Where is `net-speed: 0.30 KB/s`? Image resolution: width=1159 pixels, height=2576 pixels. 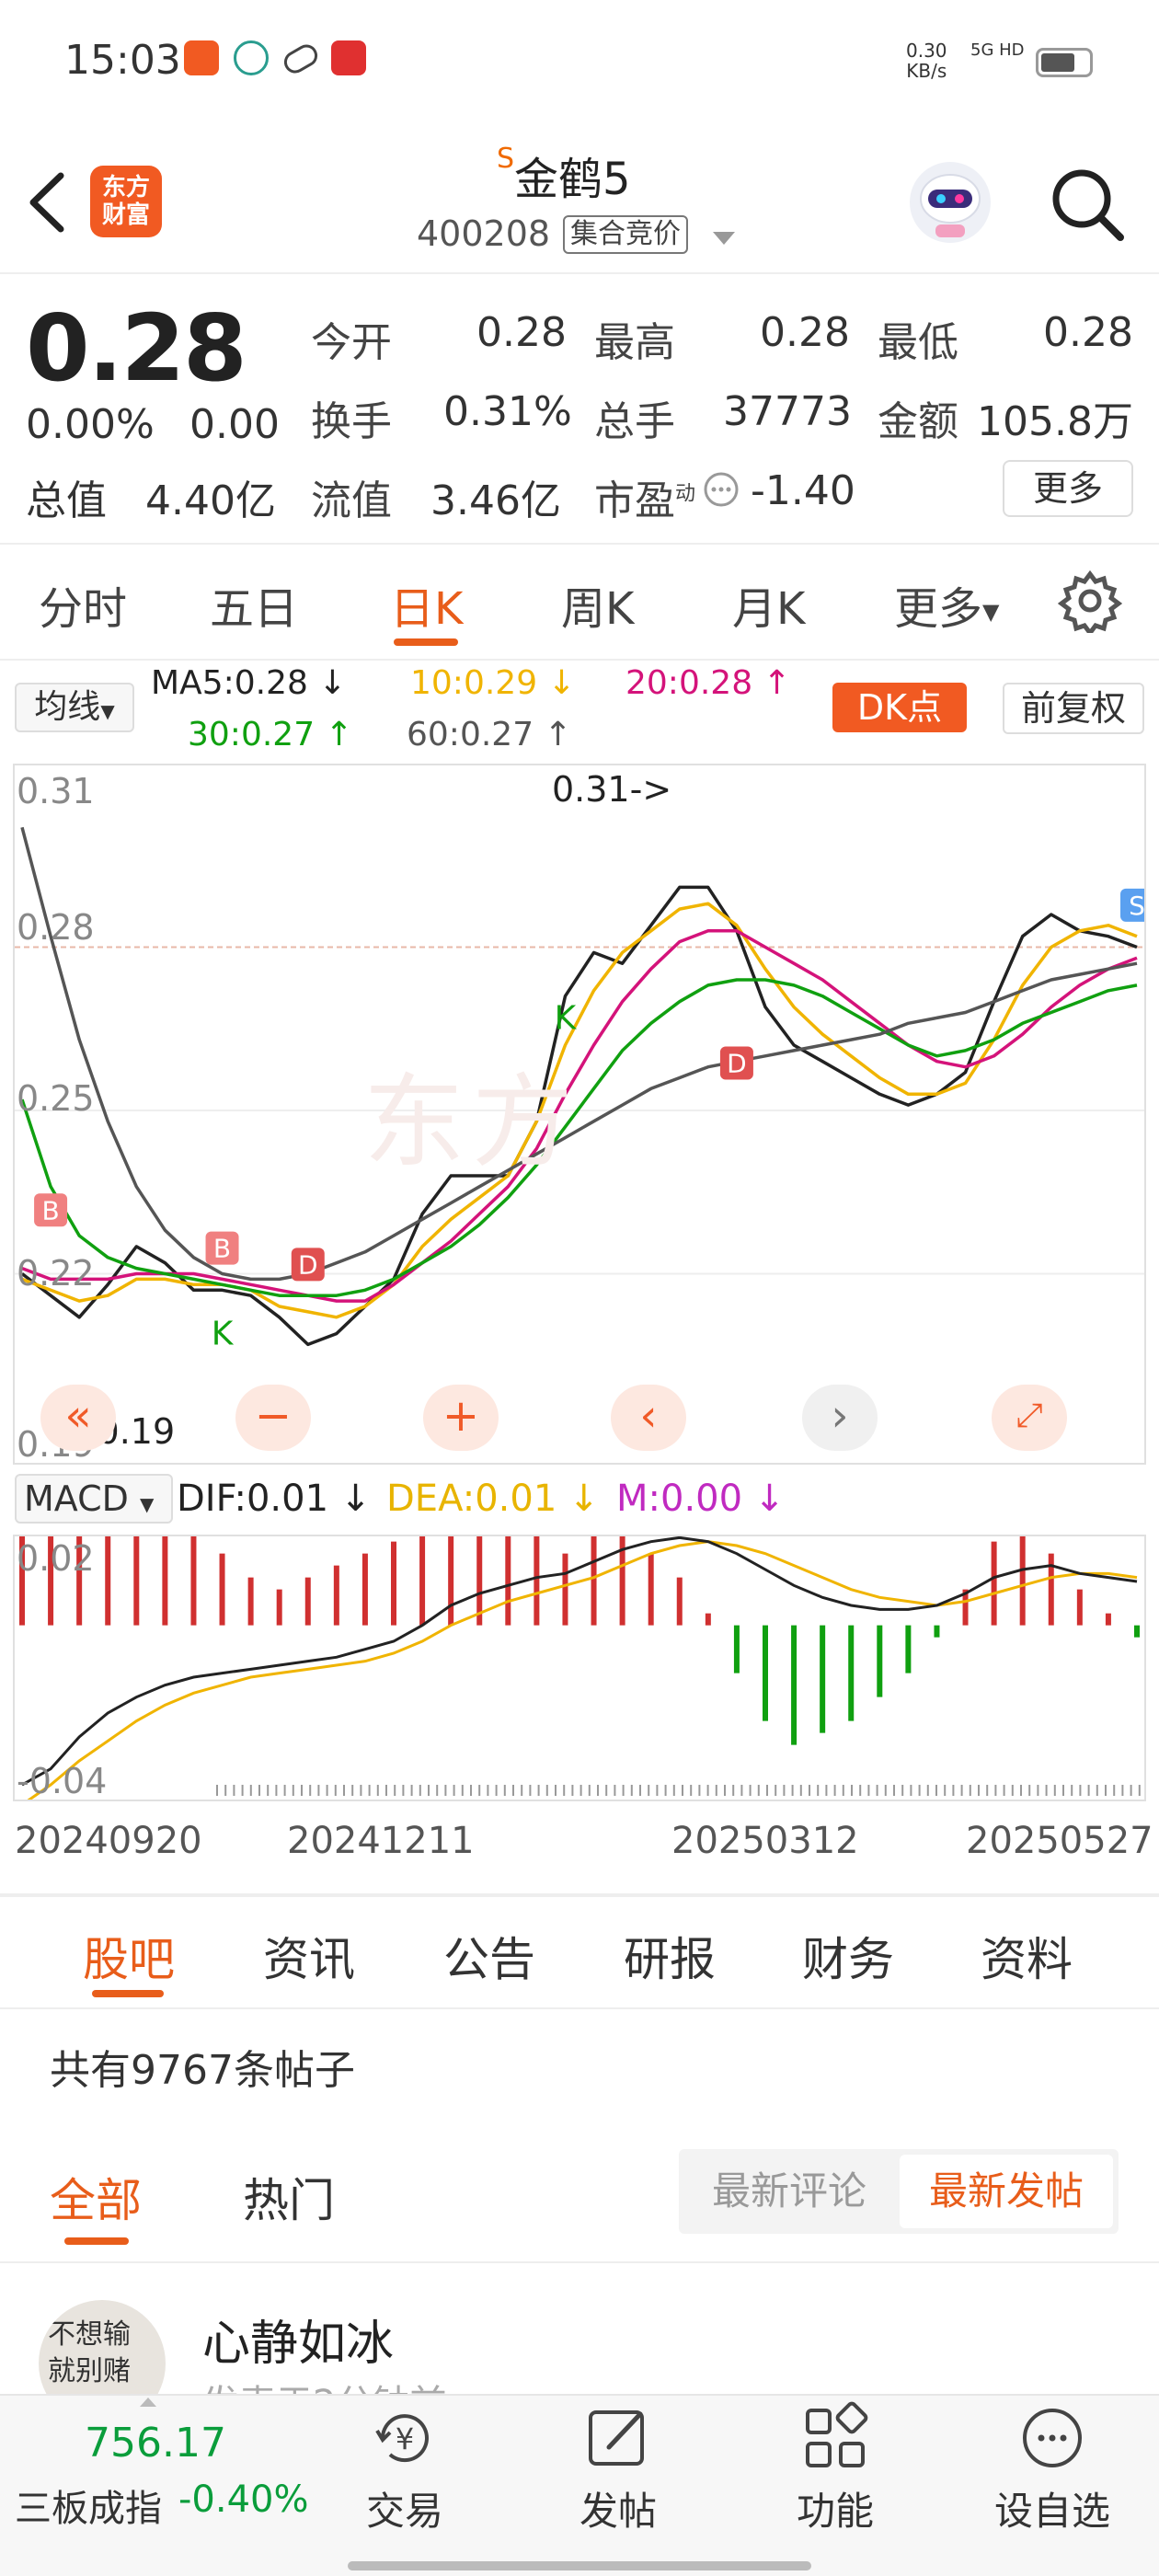 net-speed: 0.30 KB/s is located at coordinates (926, 61).